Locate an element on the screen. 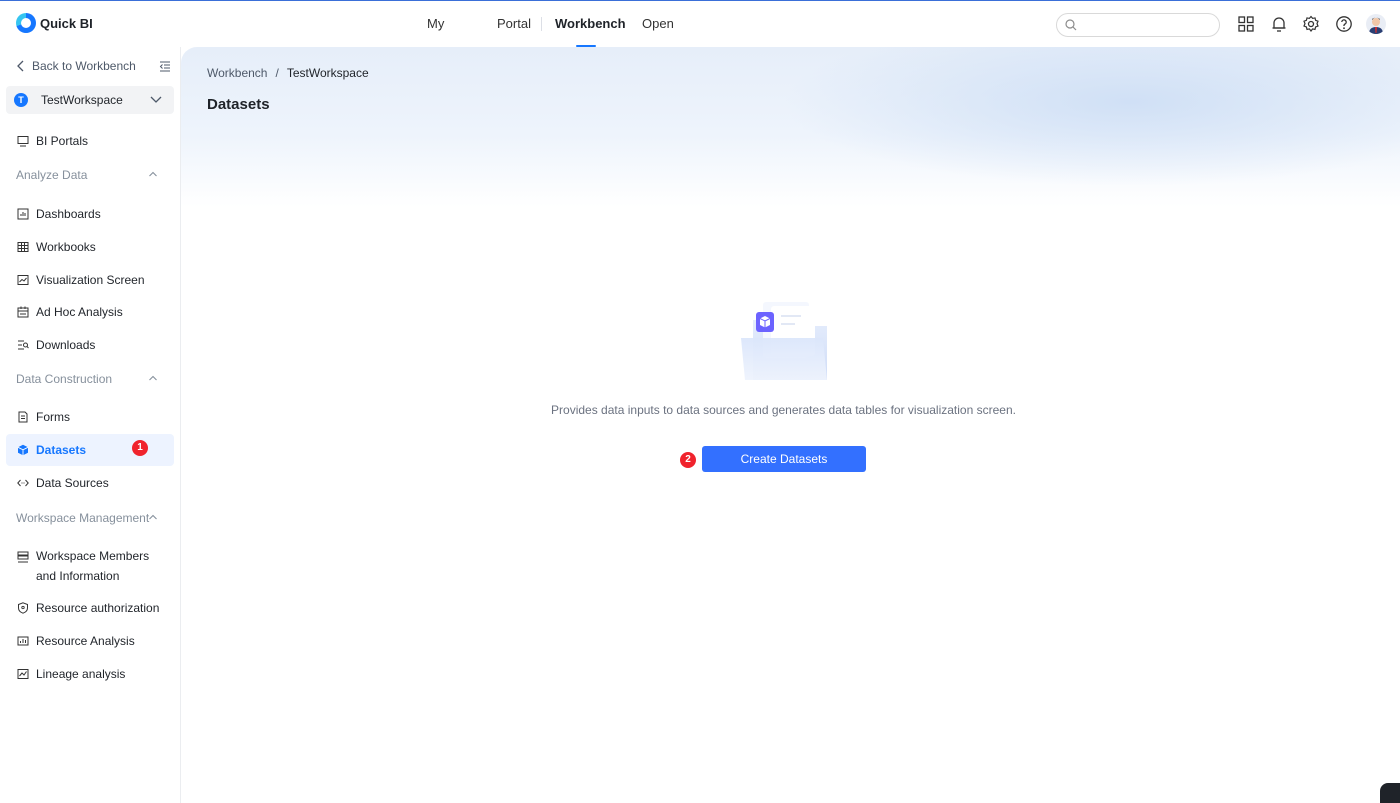 The height and width of the screenshot is (803, 1400). shield-icon is located at coordinates (23, 608).